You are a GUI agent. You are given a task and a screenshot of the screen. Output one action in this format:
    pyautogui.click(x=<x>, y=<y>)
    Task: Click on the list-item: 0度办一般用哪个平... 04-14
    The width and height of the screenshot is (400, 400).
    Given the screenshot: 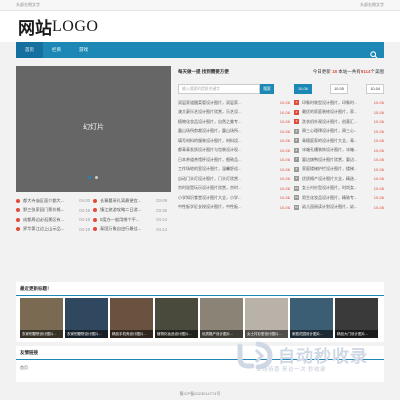 What is the action you would take?
    pyautogui.click(x=130, y=220)
    